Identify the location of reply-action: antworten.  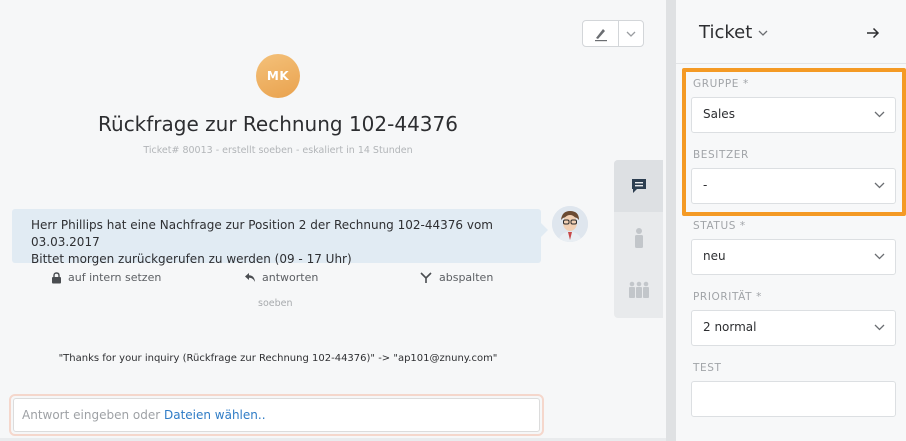
(281, 277).